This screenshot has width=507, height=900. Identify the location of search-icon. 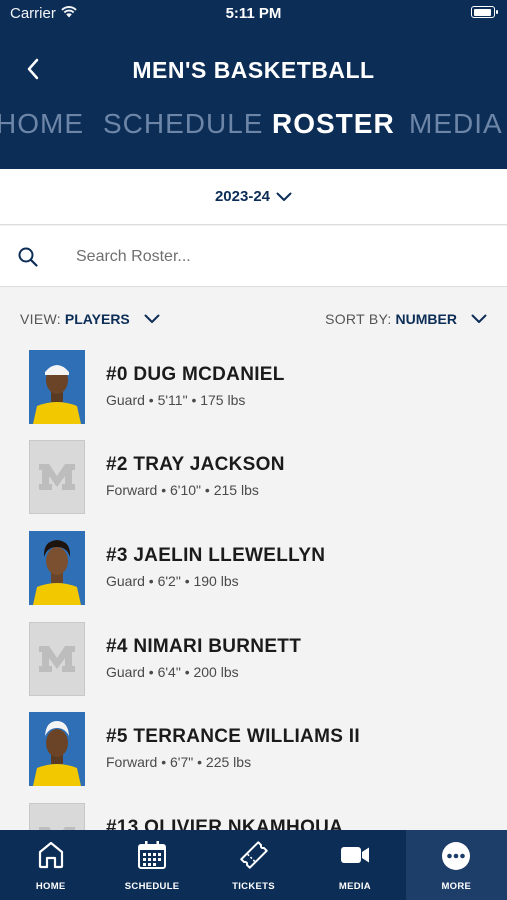
(28, 257).